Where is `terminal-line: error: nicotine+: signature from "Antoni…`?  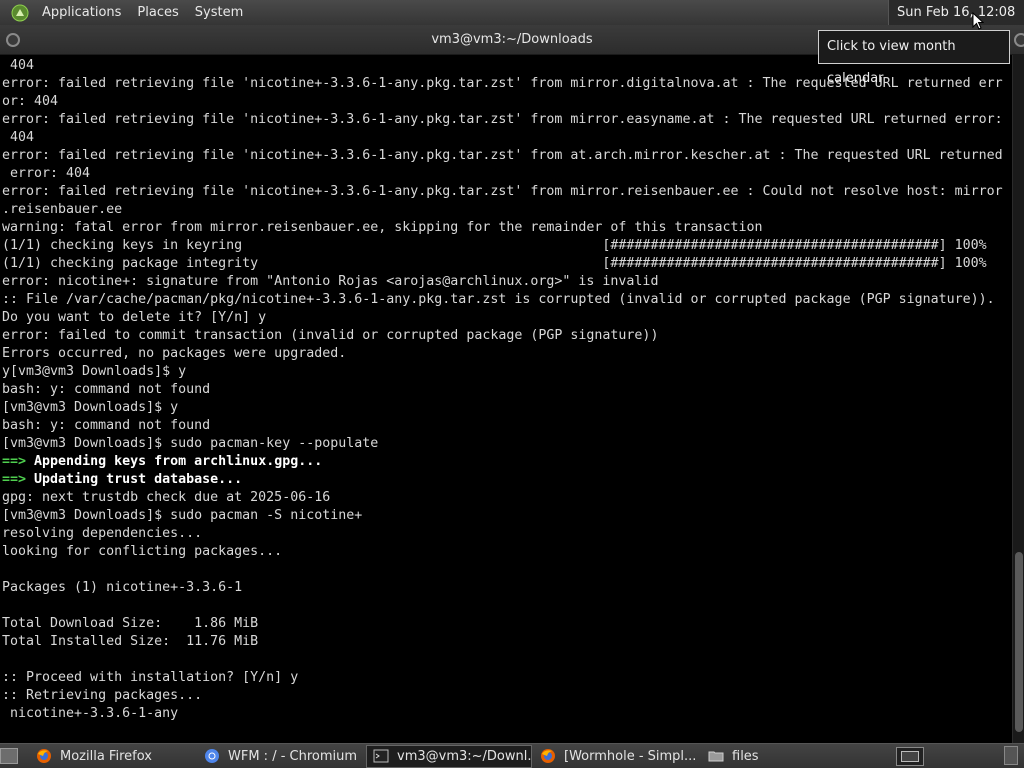
terminal-line: error: nicotine+: signature from "Antoni… is located at coordinates (330, 281).